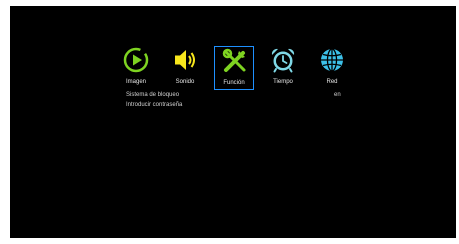  What do you see at coordinates (332, 68) in the screenshot?
I see `menu-item-red: Red` at bounding box center [332, 68].